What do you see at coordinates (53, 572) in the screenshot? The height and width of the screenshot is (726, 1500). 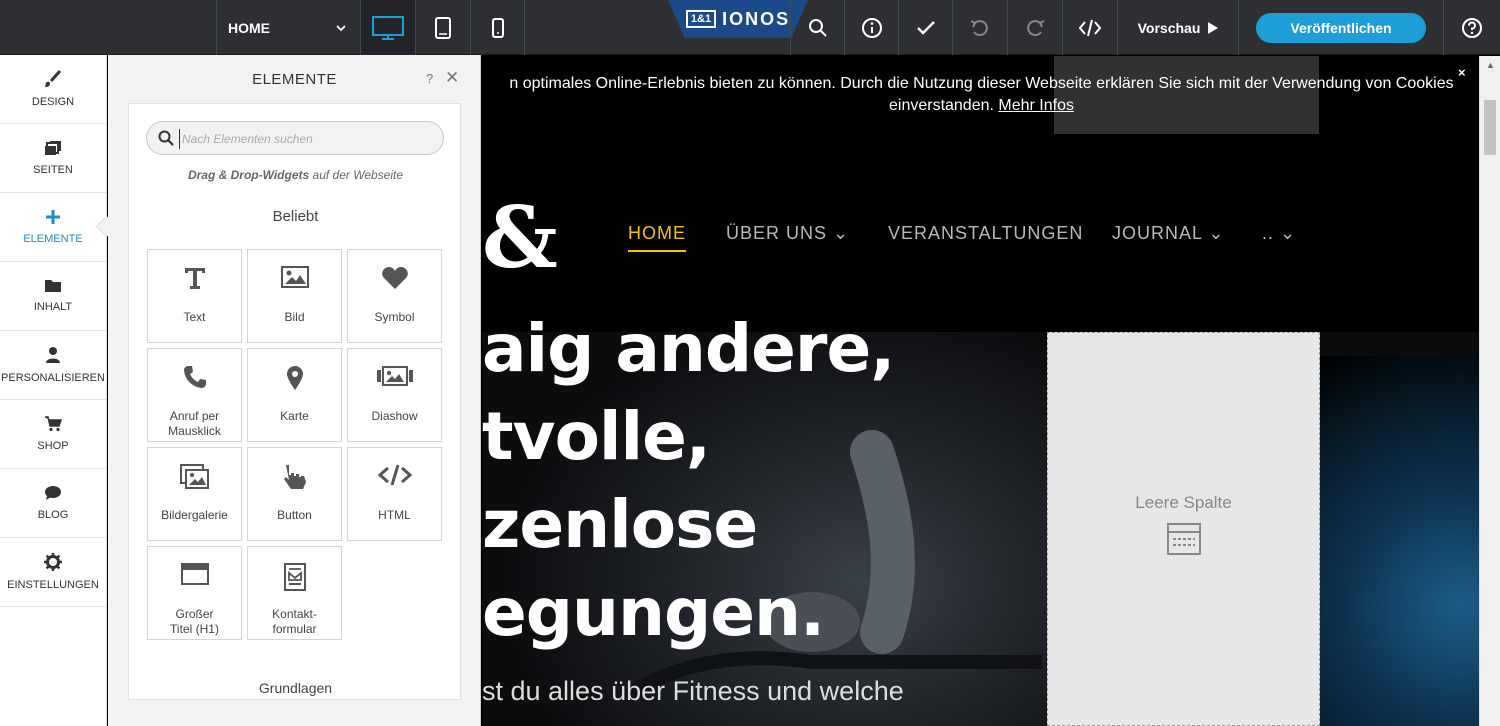 I see `sidebar-item-einstellungen: EINSTELLUNGEN` at bounding box center [53, 572].